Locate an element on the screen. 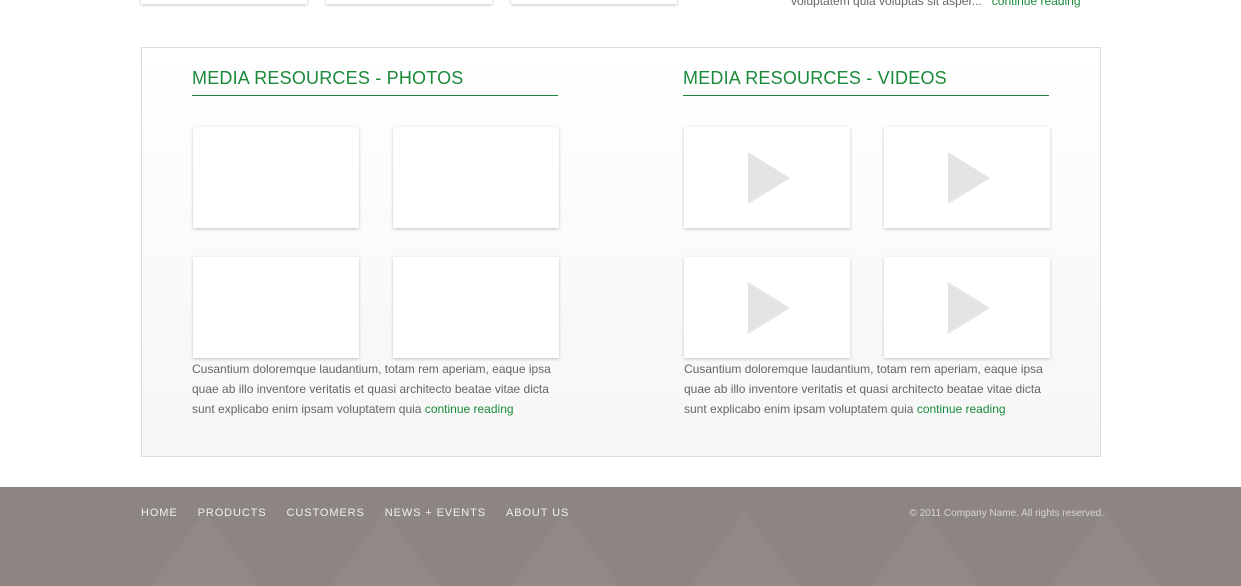 The image size is (1241, 586). photos-continue-reading-link: continue reading is located at coordinates (469, 409).